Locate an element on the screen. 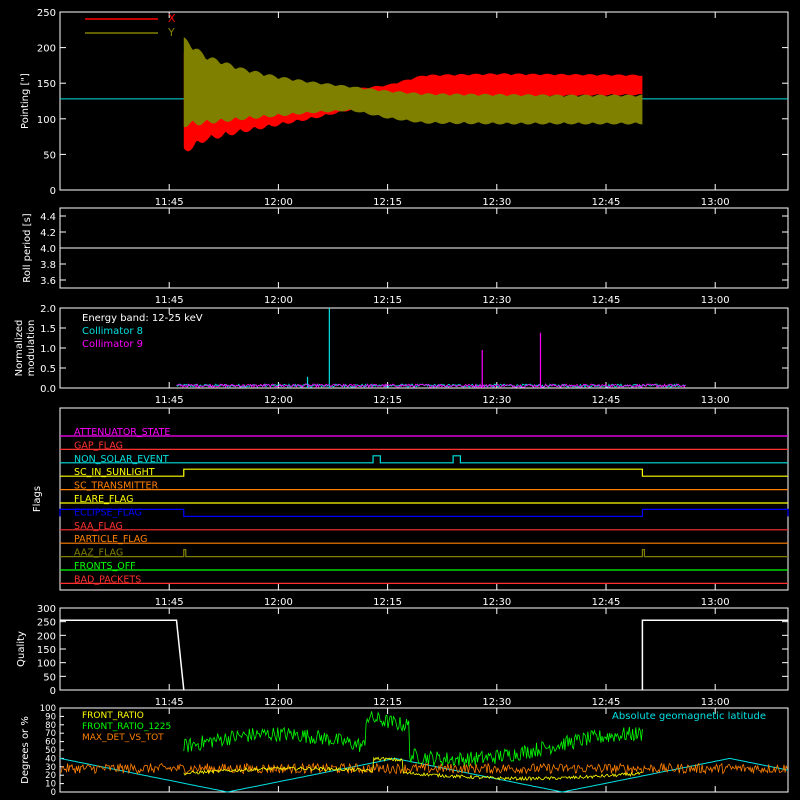 The width and height of the screenshot is (800, 800). panel-1-xtick-label: 11:45 is located at coordinates (169, 300).